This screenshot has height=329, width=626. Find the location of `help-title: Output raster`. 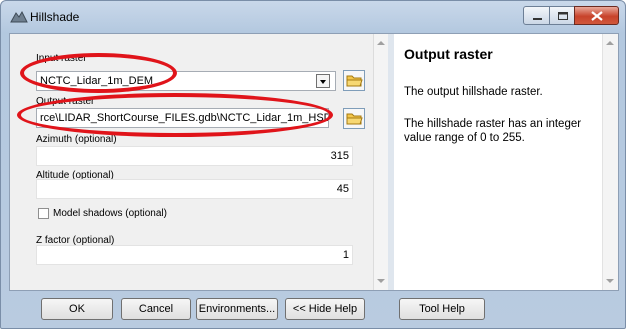

help-title: Output raster is located at coordinates (448, 54).